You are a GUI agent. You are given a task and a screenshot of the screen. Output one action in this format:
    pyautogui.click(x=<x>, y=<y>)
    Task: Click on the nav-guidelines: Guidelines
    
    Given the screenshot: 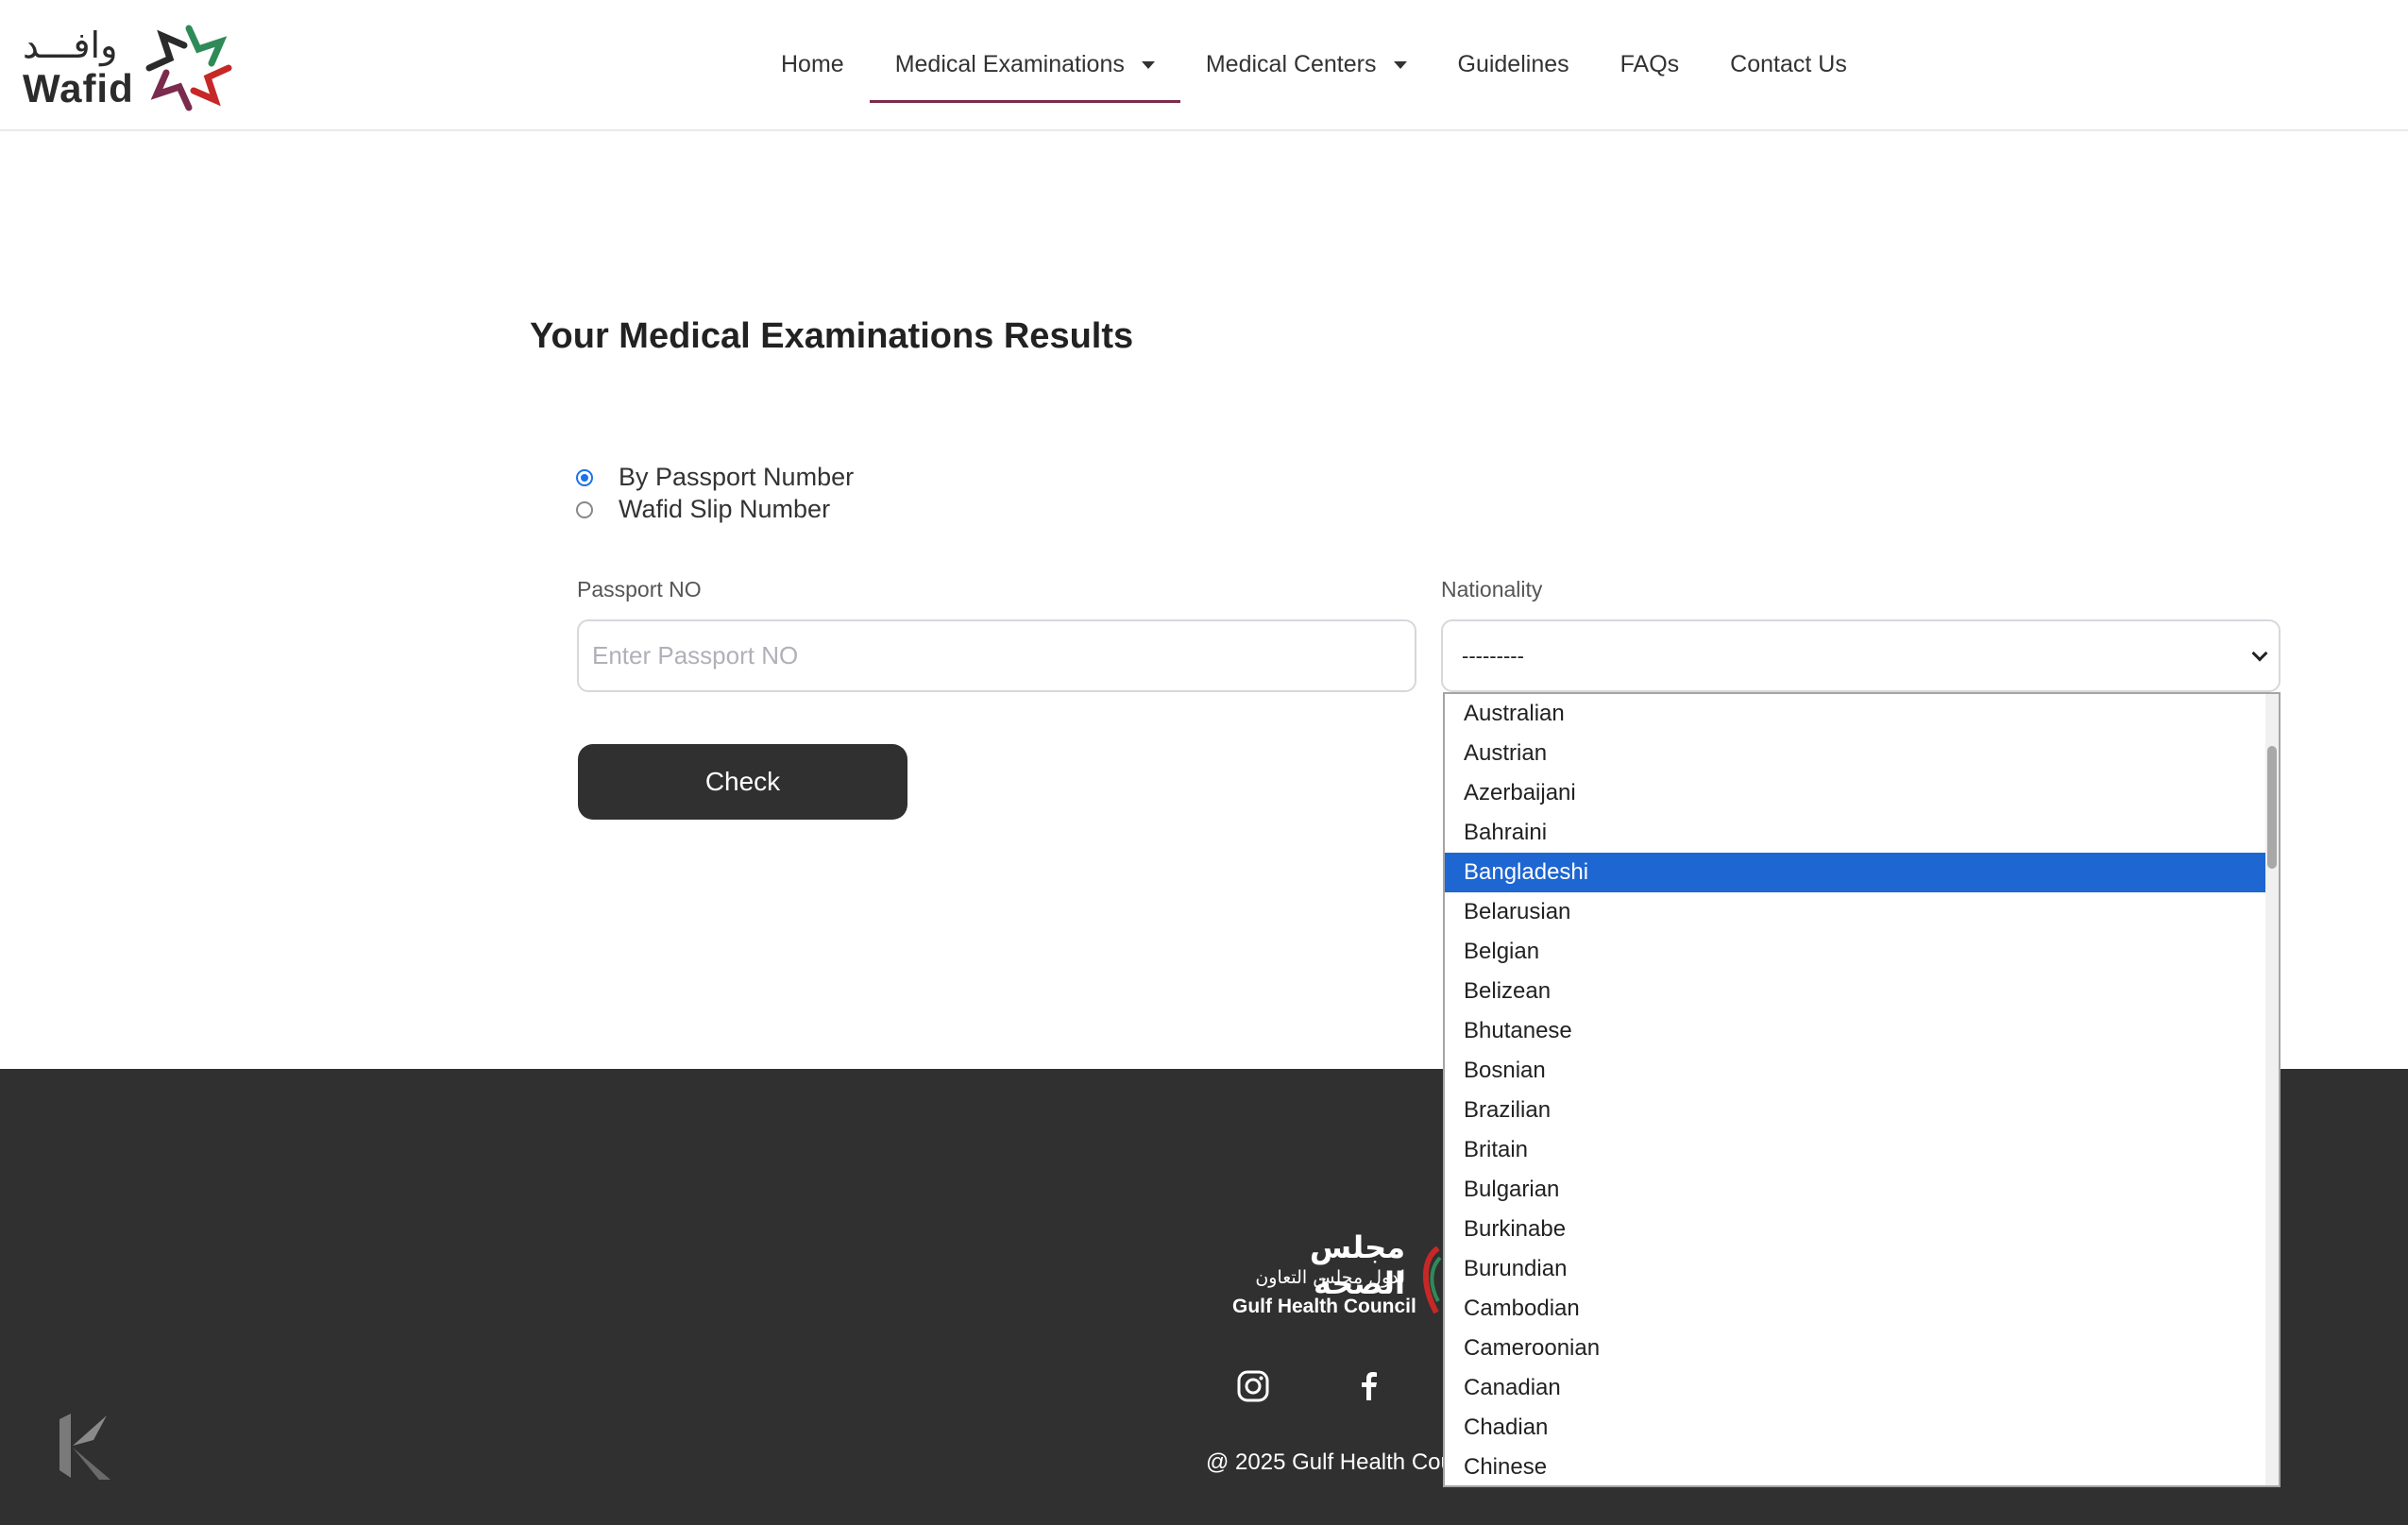 What is the action you would take?
    pyautogui.click(x=1514, y=64)
    